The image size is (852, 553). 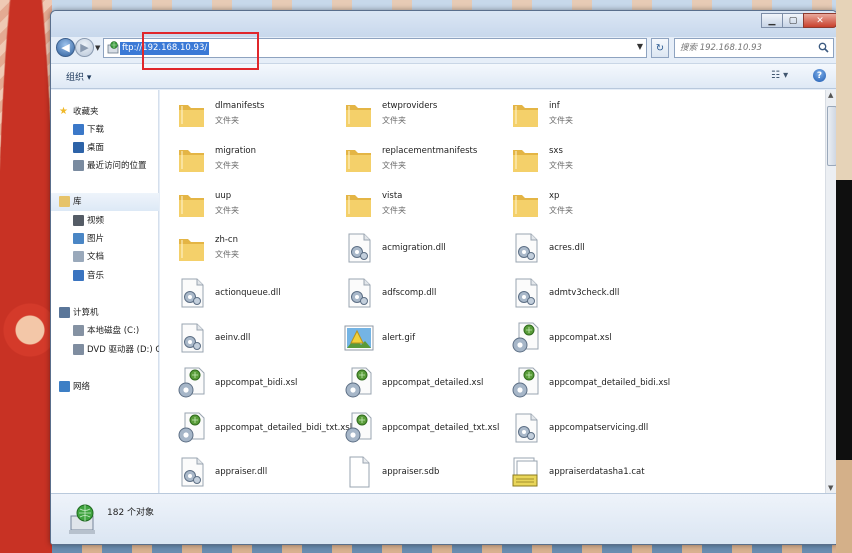 I want to click on file-item: appcompat_detailed_txt.xsl, so click(x=418, y=428).